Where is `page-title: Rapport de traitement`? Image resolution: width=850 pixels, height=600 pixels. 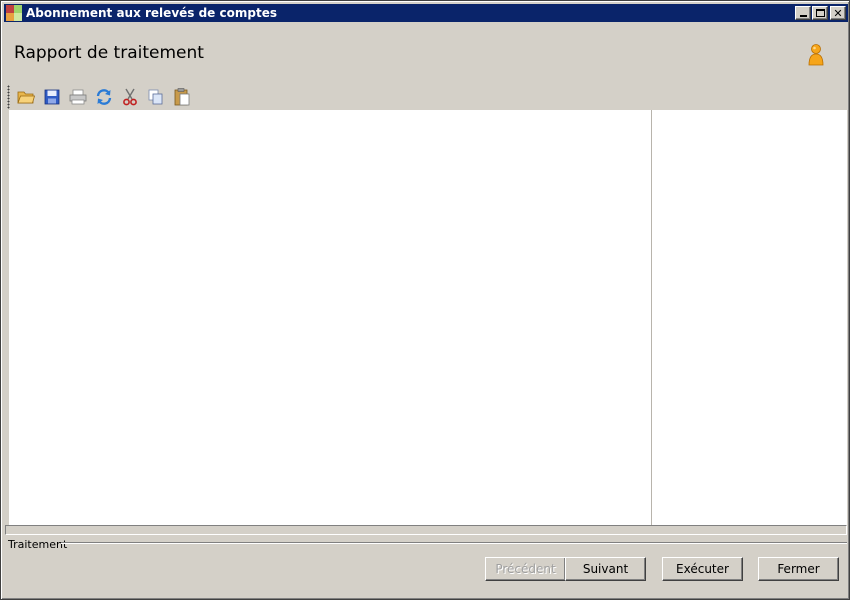
page-title: Rapport de traitement is located at coordinates (109, 53).